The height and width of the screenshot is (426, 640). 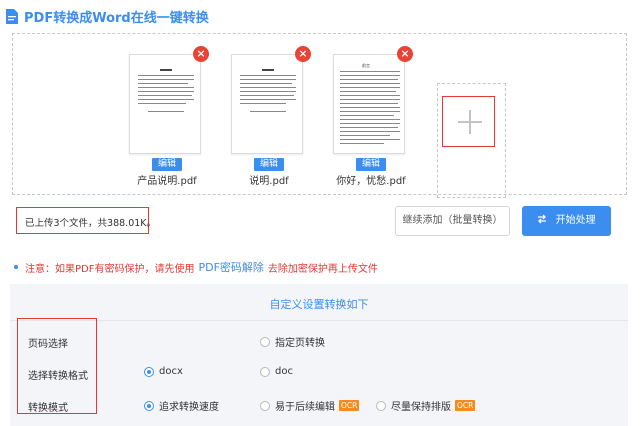 I want to click on radio-keep-layout: 尽量保持排版 OCR, so click(x=426, y=405).